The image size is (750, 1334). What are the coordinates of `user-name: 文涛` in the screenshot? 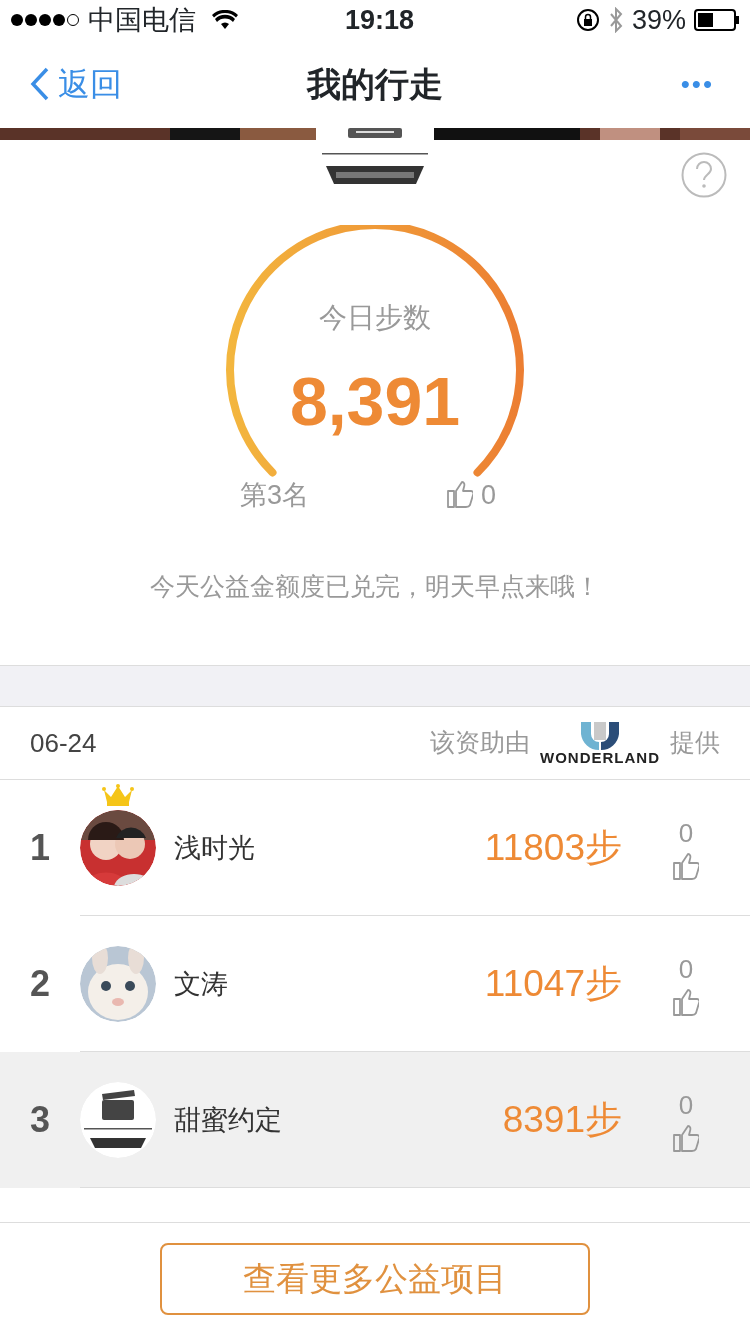 It's located at (201, 984).